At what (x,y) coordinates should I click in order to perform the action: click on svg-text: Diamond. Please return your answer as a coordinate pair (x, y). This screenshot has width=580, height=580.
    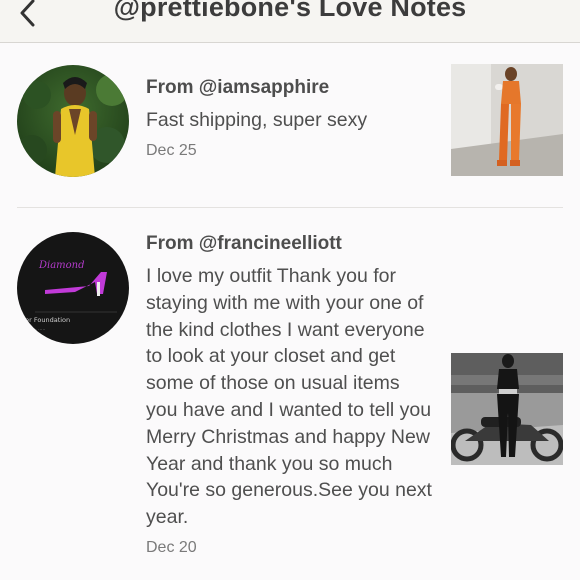
    Looking at the image, I should click on (61, 265).